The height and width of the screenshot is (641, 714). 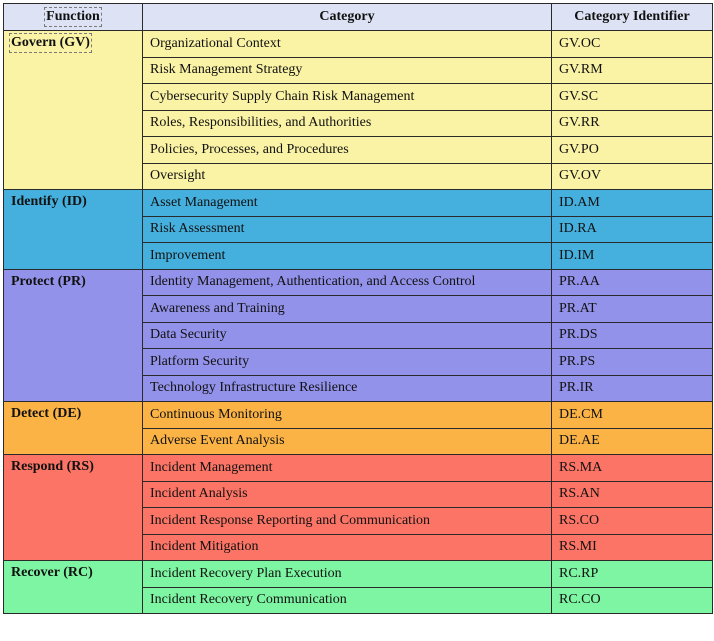 I want to click on header-identifier: Category Identifier, so click(x=632, y=17).